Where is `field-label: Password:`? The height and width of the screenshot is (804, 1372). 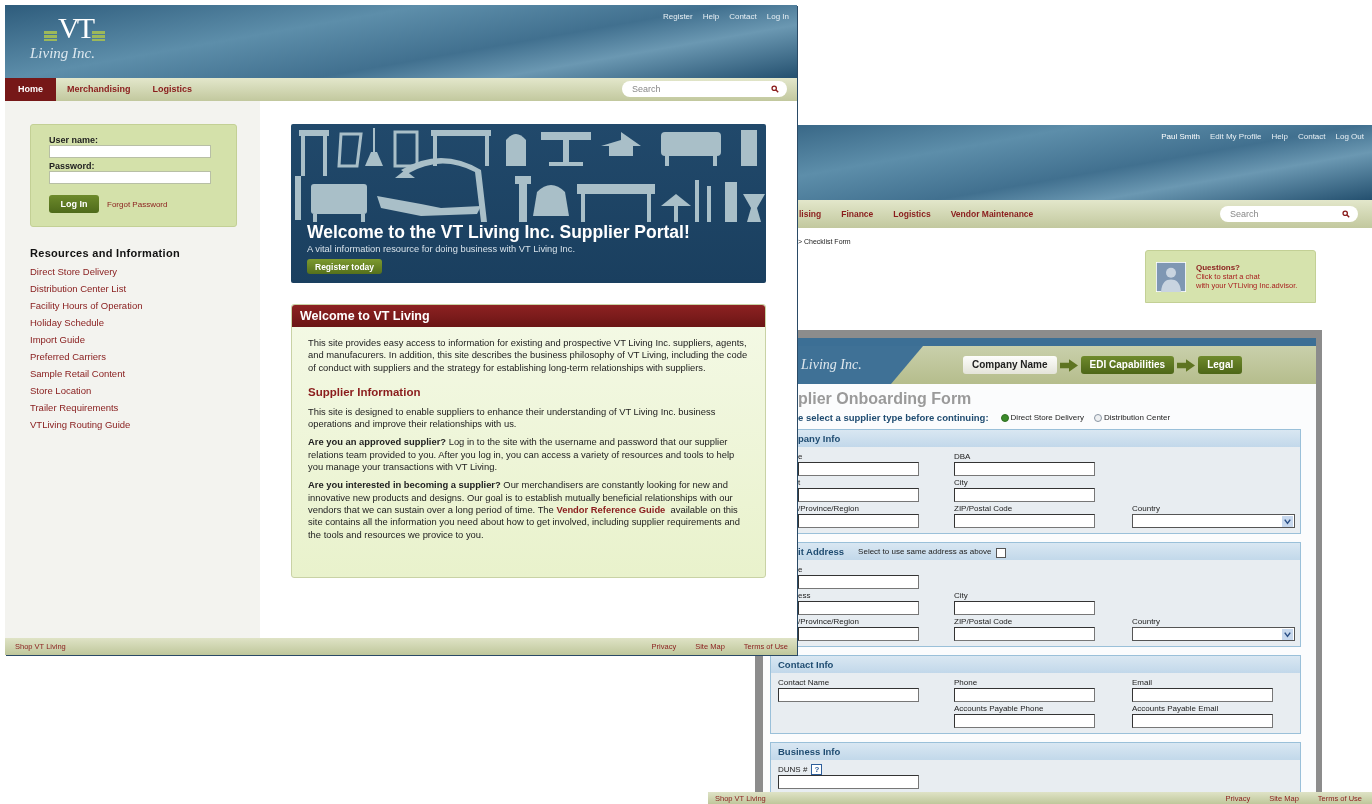 field-label: Password: is located at coordinates (72, 166).